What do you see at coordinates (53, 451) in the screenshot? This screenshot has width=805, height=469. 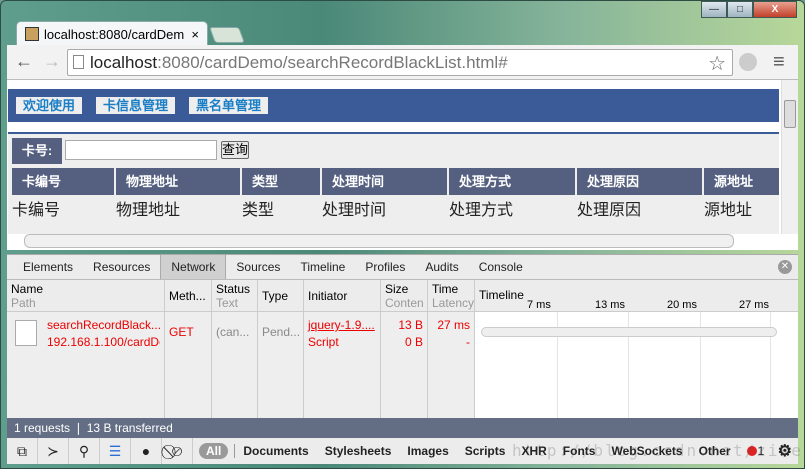 I see `console-drawer-icon: ≻` at bounding box center [53, 451].